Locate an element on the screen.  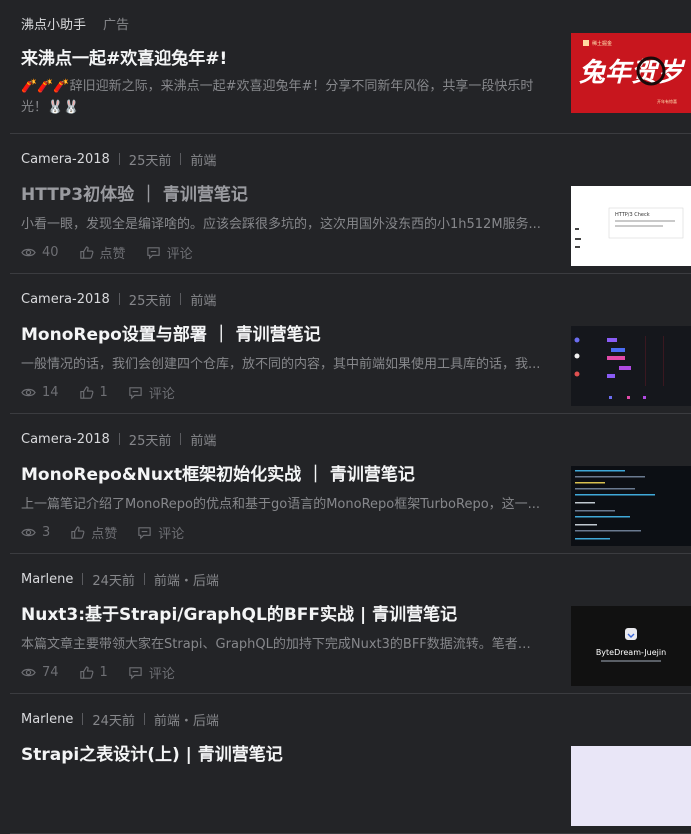
like-count: 1 is located at coordinates (103, 672).